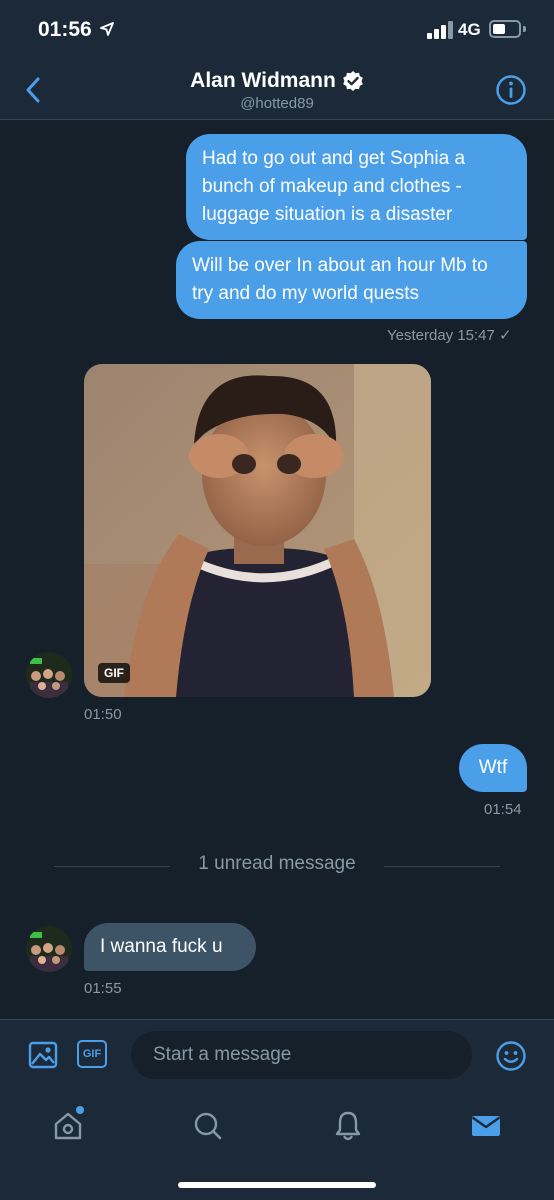 Image resolution: width=554 pixels, height=1200 pixels. What do you see at coordinates (503, 809) in the screenshot?
I see `message-timestamp: 01:54` at bounding box center [503, 809].